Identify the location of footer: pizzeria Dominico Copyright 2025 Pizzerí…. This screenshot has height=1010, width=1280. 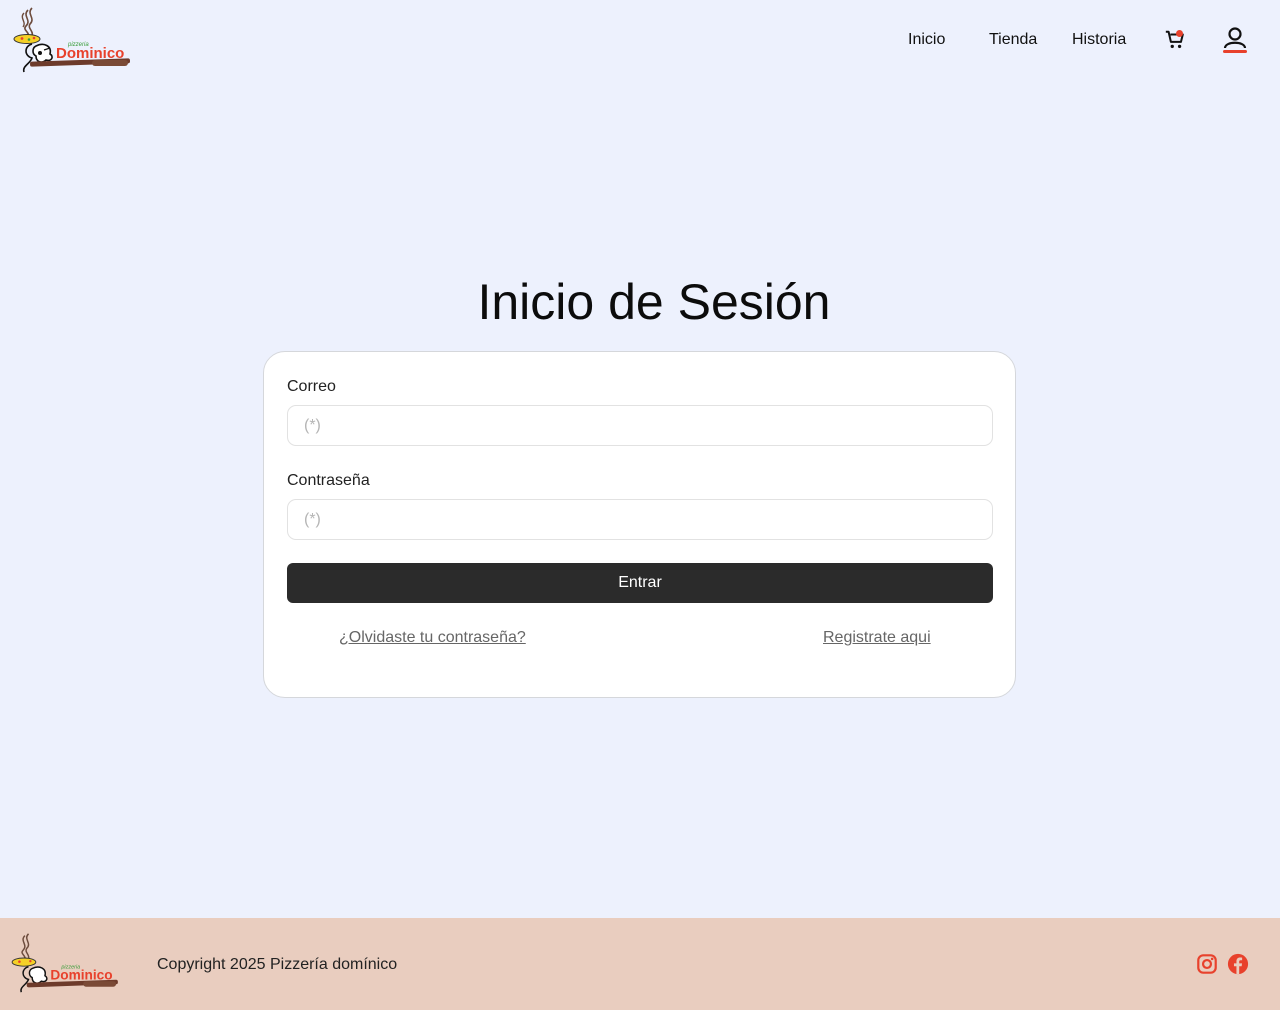
(640, 964).